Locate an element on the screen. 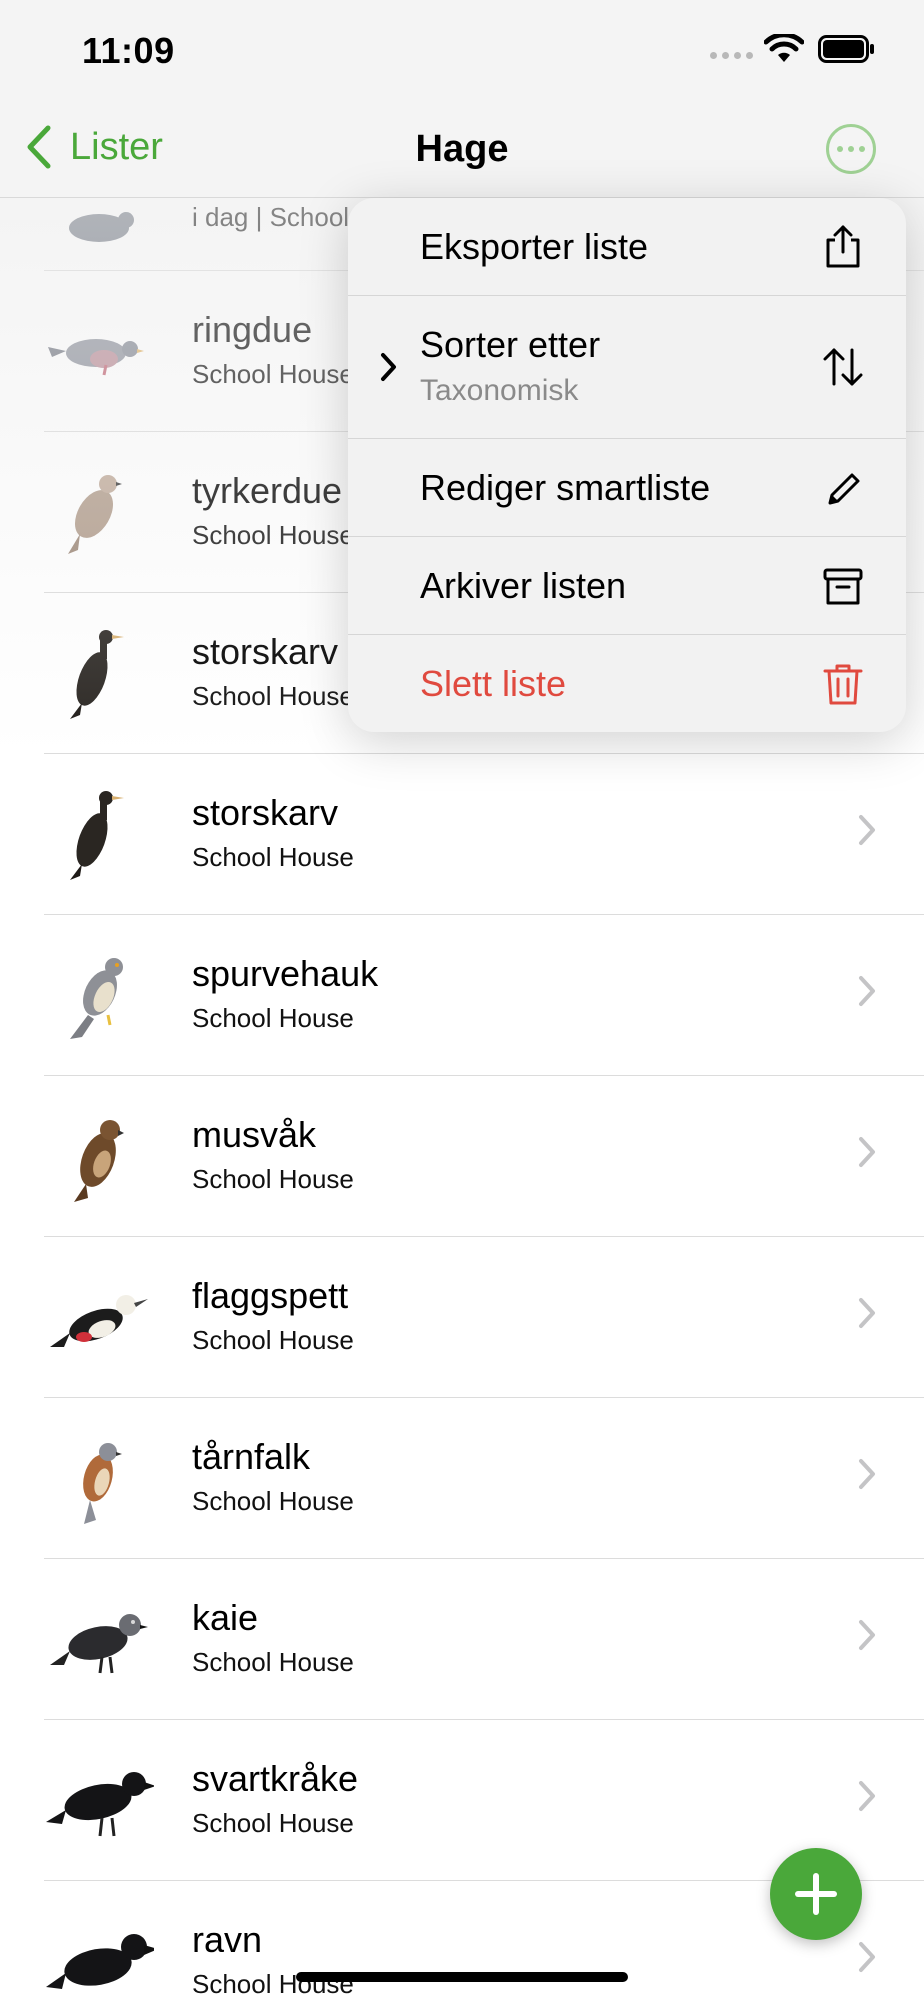 The width and height of the screenshot is (924, 2000). menu-item-label: Slett liste is located at coordinates (493, 683).